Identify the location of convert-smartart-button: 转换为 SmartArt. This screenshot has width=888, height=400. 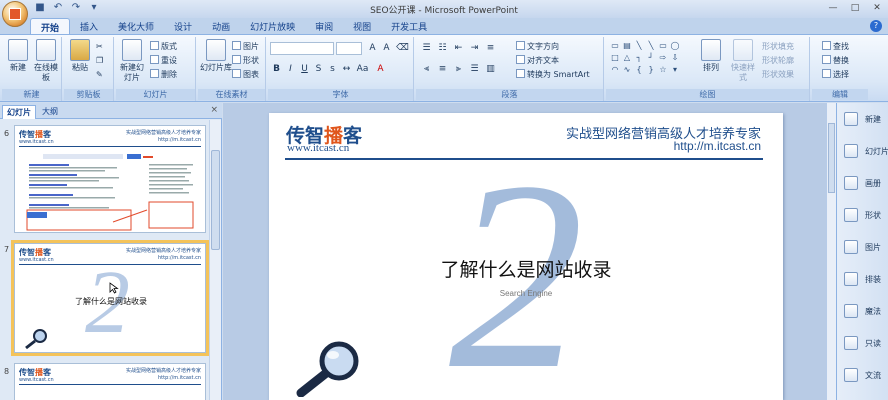
(553, 74).